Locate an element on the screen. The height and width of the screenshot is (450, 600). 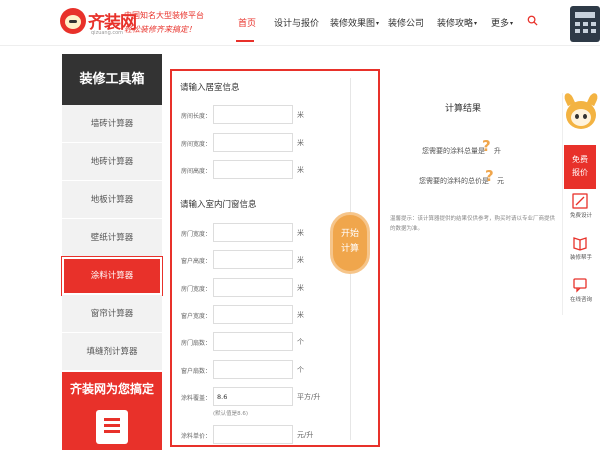
room-width-label: 房间宽度： is located at coordinates (196, 144).